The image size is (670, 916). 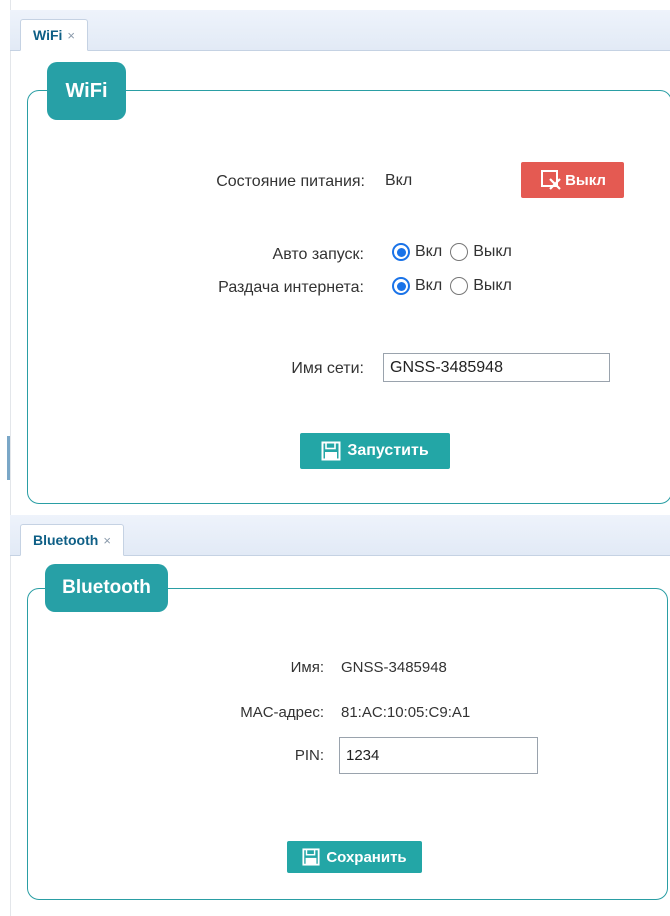 What do you see at coordinates (492, 251) in the screenshot?
I see `autostart-off-label: Выкл` at bounding box center [492, 251].